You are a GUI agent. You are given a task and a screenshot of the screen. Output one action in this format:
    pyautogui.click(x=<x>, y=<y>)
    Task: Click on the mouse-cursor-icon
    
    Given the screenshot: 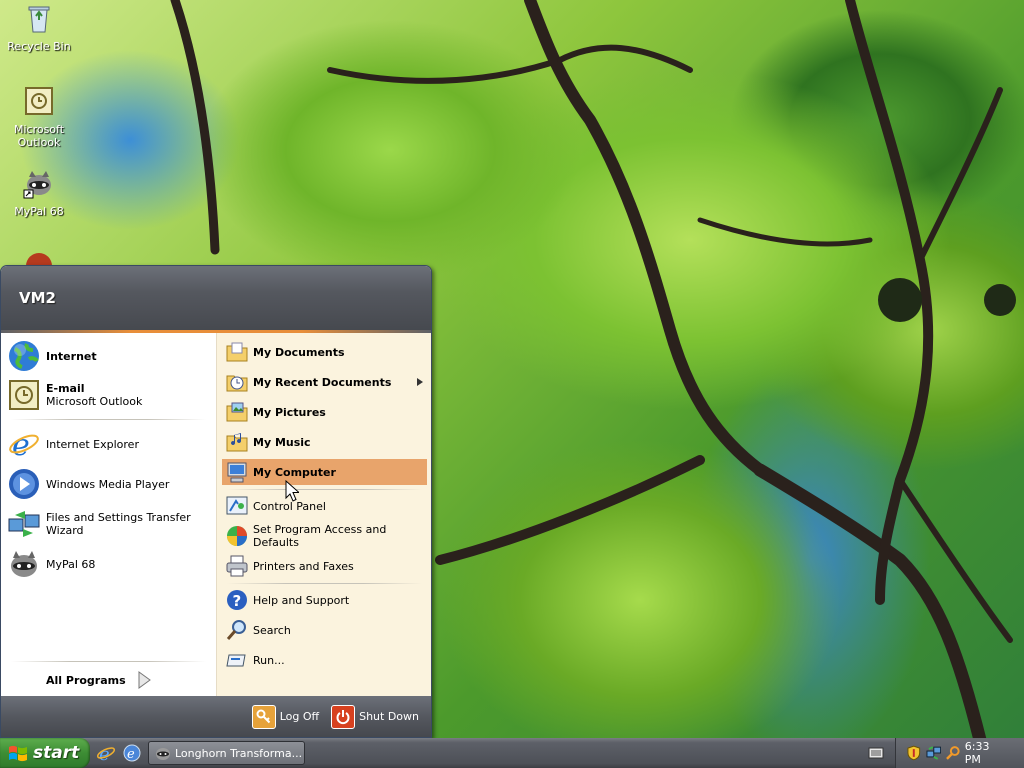 What is the action you would take?
    pyautogui.click(x=292, y=491)
    